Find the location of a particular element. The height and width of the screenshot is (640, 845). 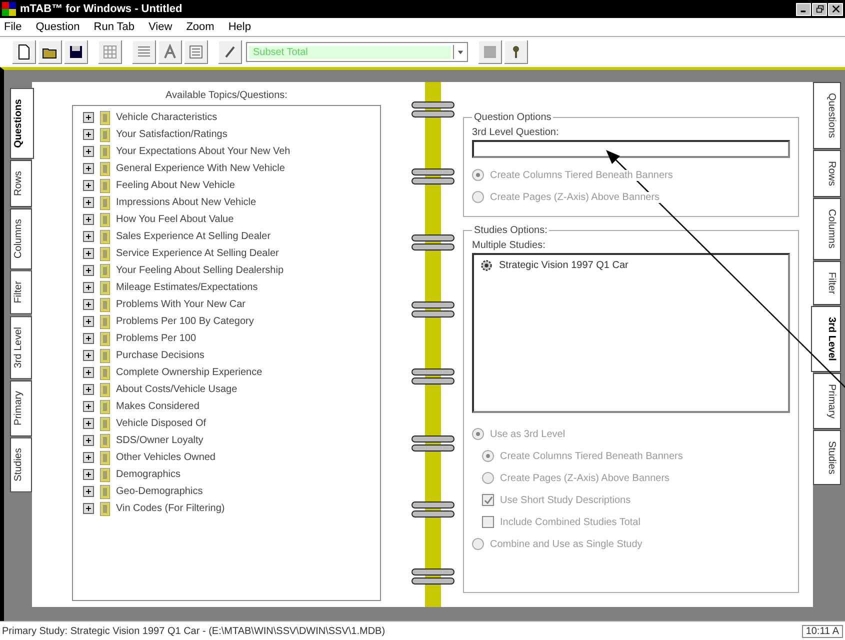

menu-item: Help is located at coordinates (239, 27).